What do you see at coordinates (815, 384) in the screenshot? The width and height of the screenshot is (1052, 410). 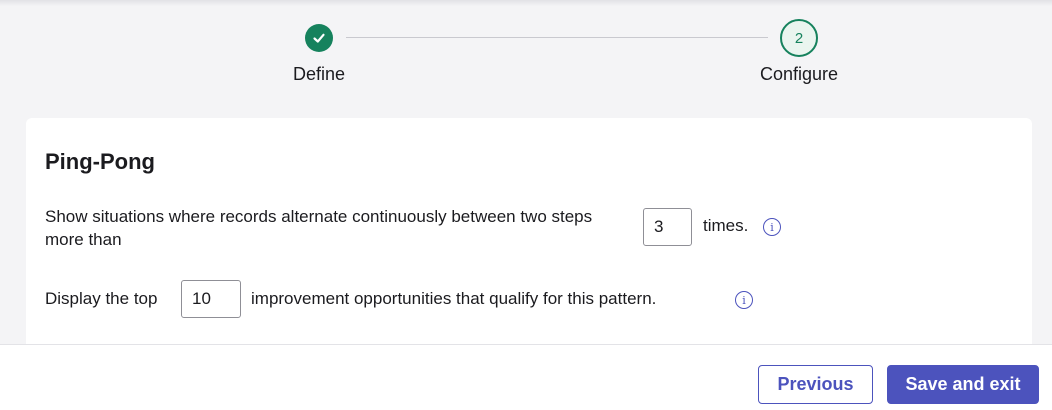 I see `previous-button: Previous` at bounding box center [815, 384].